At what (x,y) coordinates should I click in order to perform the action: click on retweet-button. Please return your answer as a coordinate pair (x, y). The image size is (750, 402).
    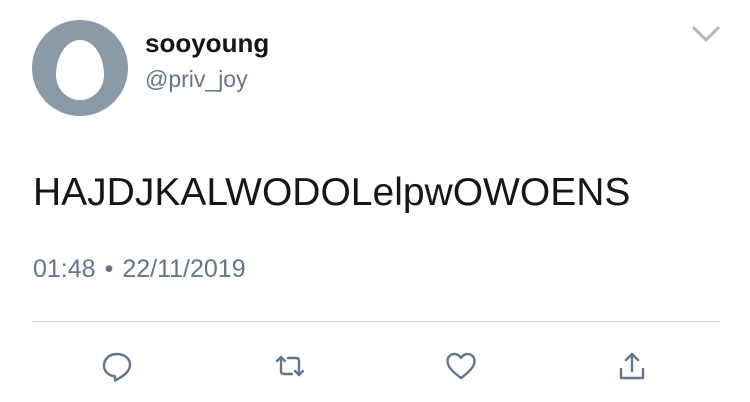
    Looking at the image, I should click on (290, 366).